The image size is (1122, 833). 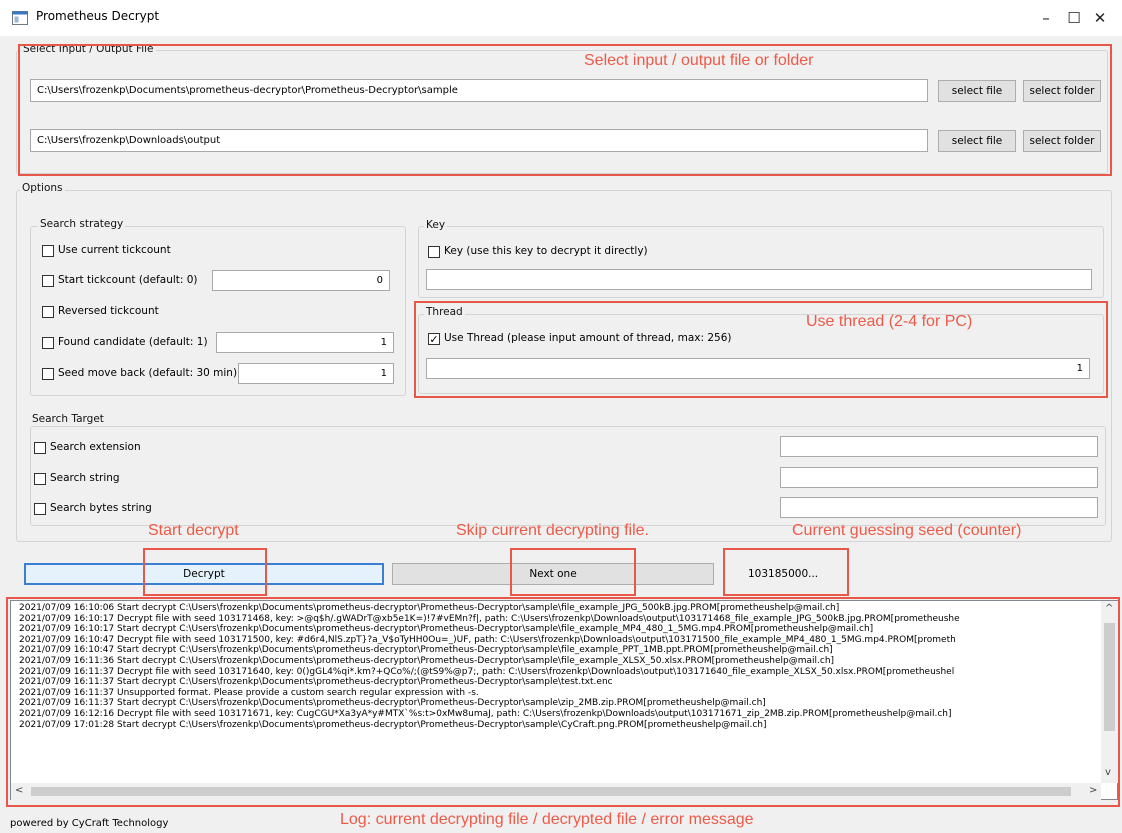 I want to click on close-button: ✕, so click(x=1100, y=18).